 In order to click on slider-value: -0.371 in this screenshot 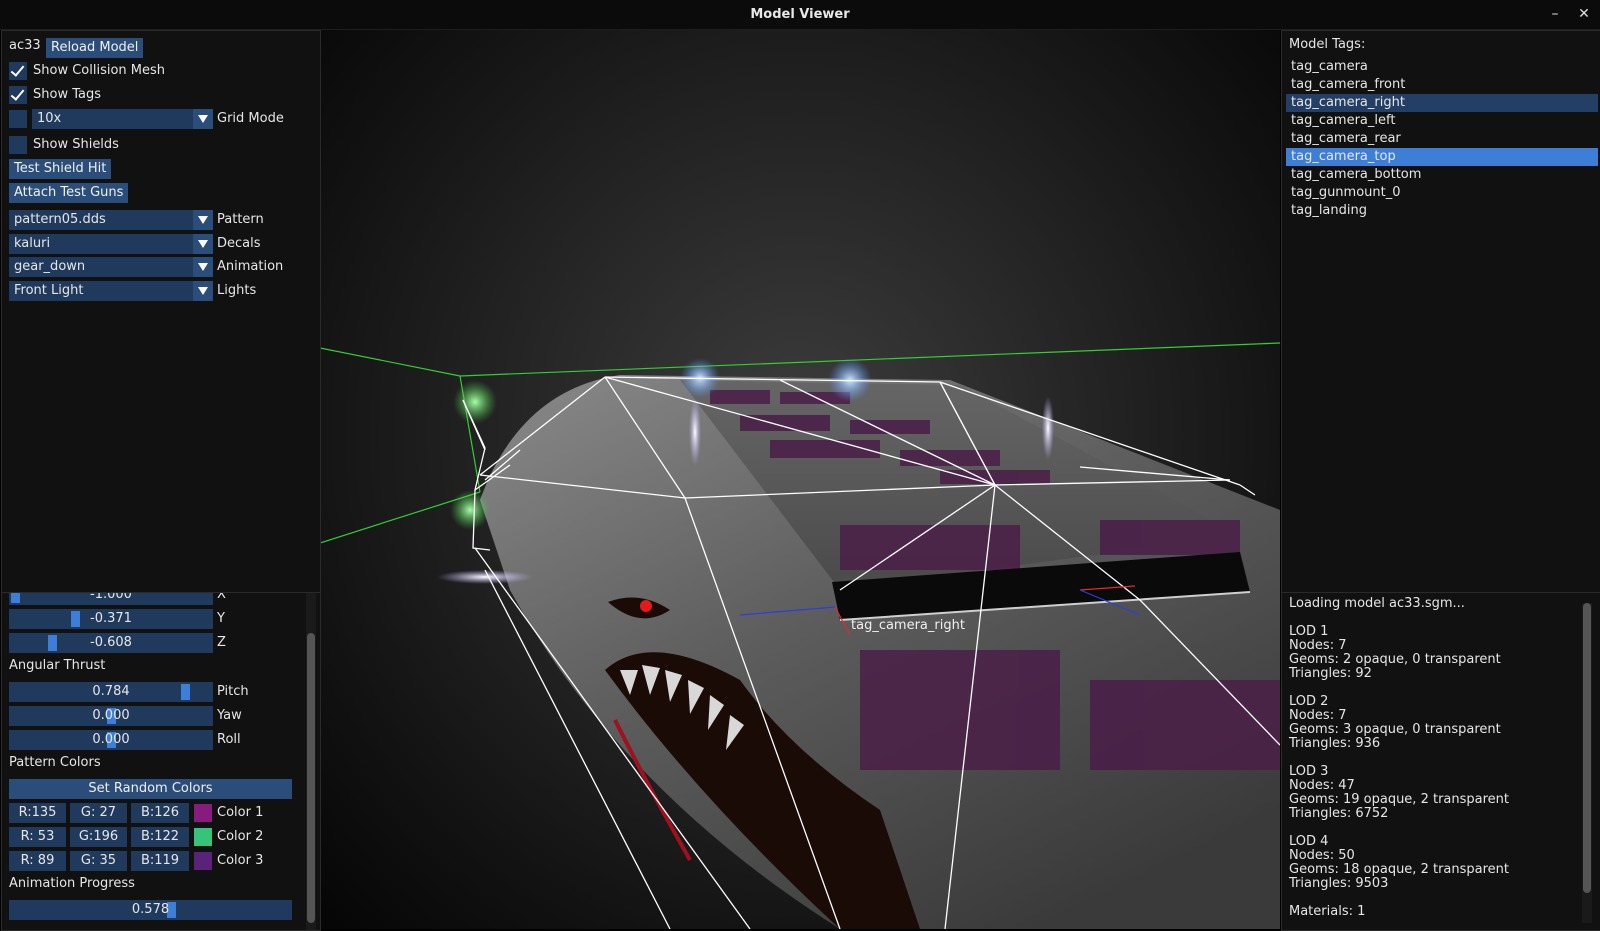, I will do `click(111, 618)`.